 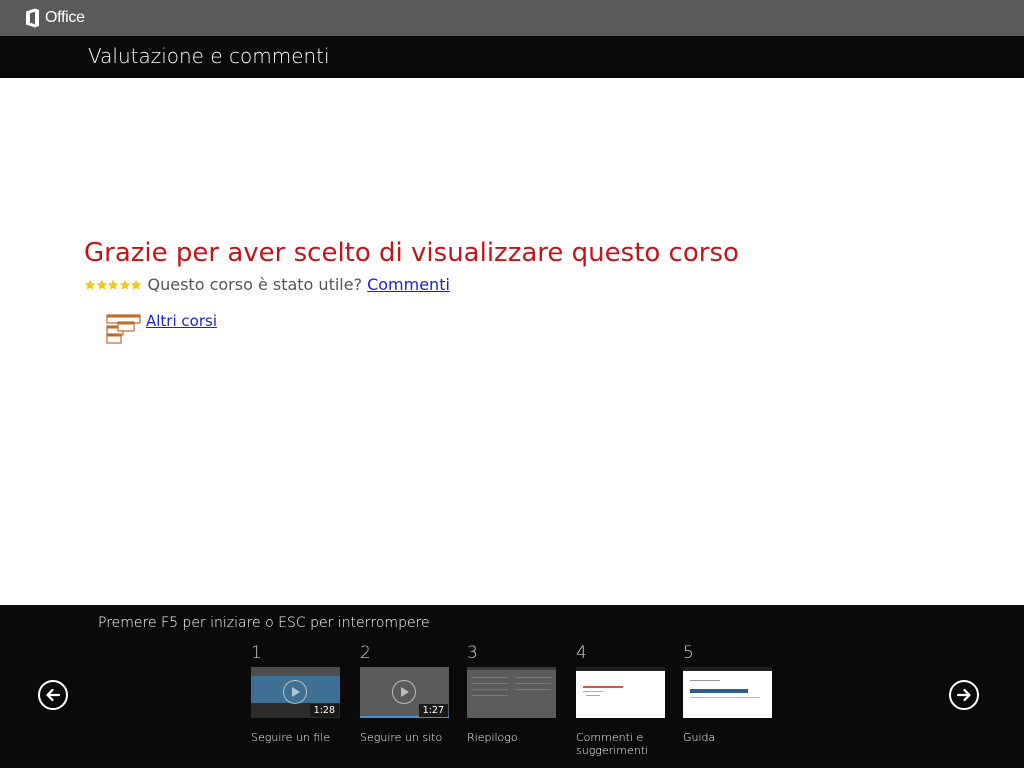 I want to click on duration-badge: 1:27, so click(x=433, y=710).